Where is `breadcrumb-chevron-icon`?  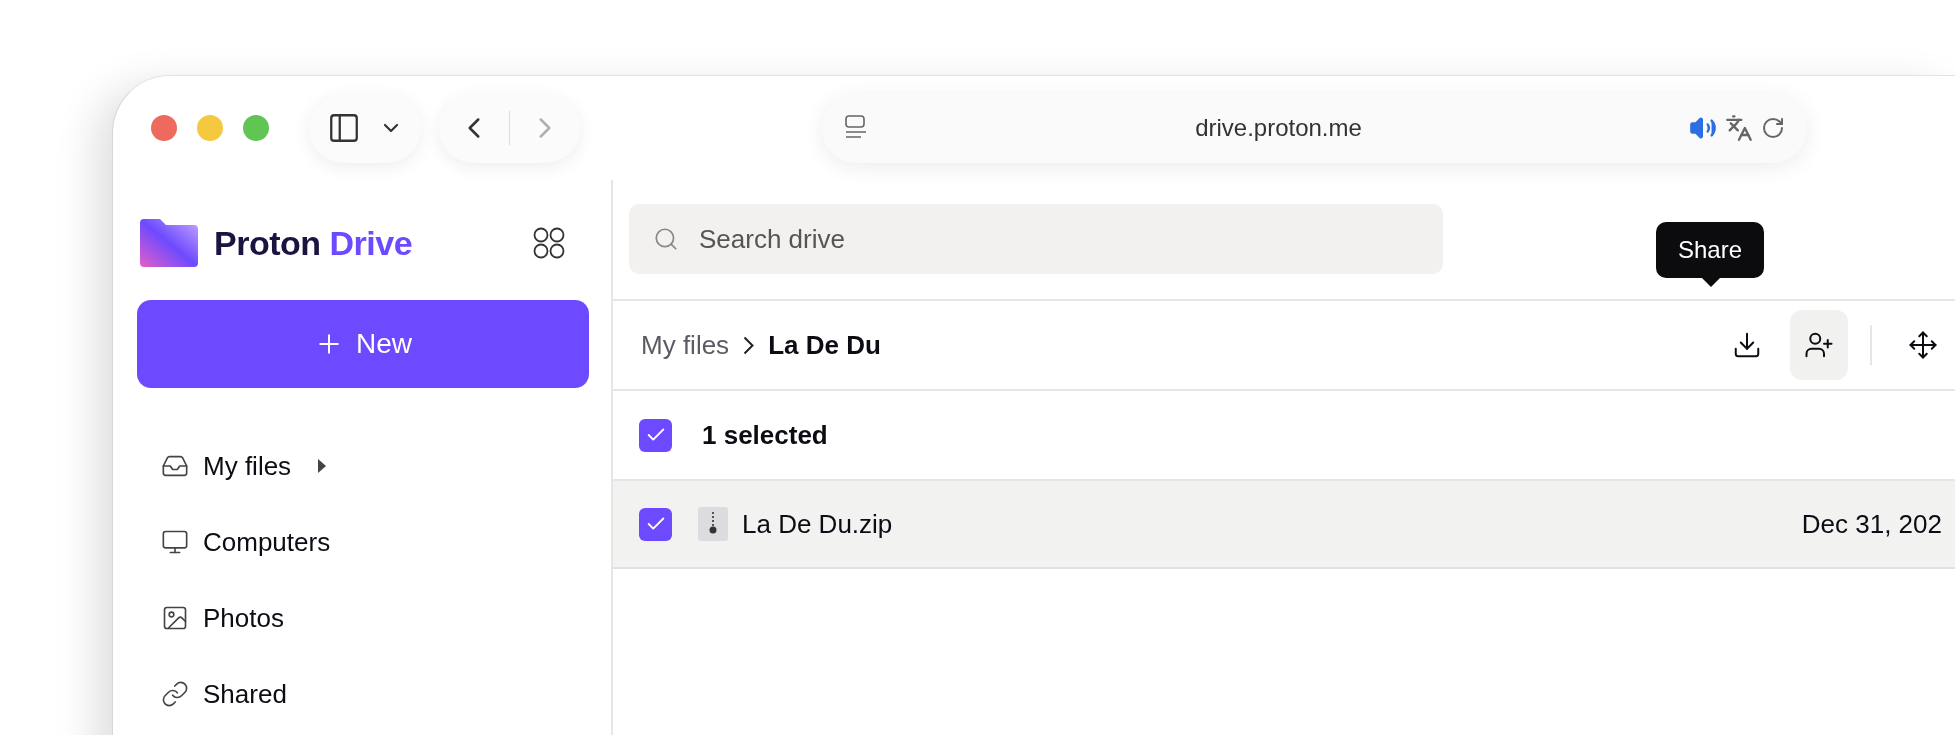 breadcrumb-chevron-icon is located at coordinates (749, 345).